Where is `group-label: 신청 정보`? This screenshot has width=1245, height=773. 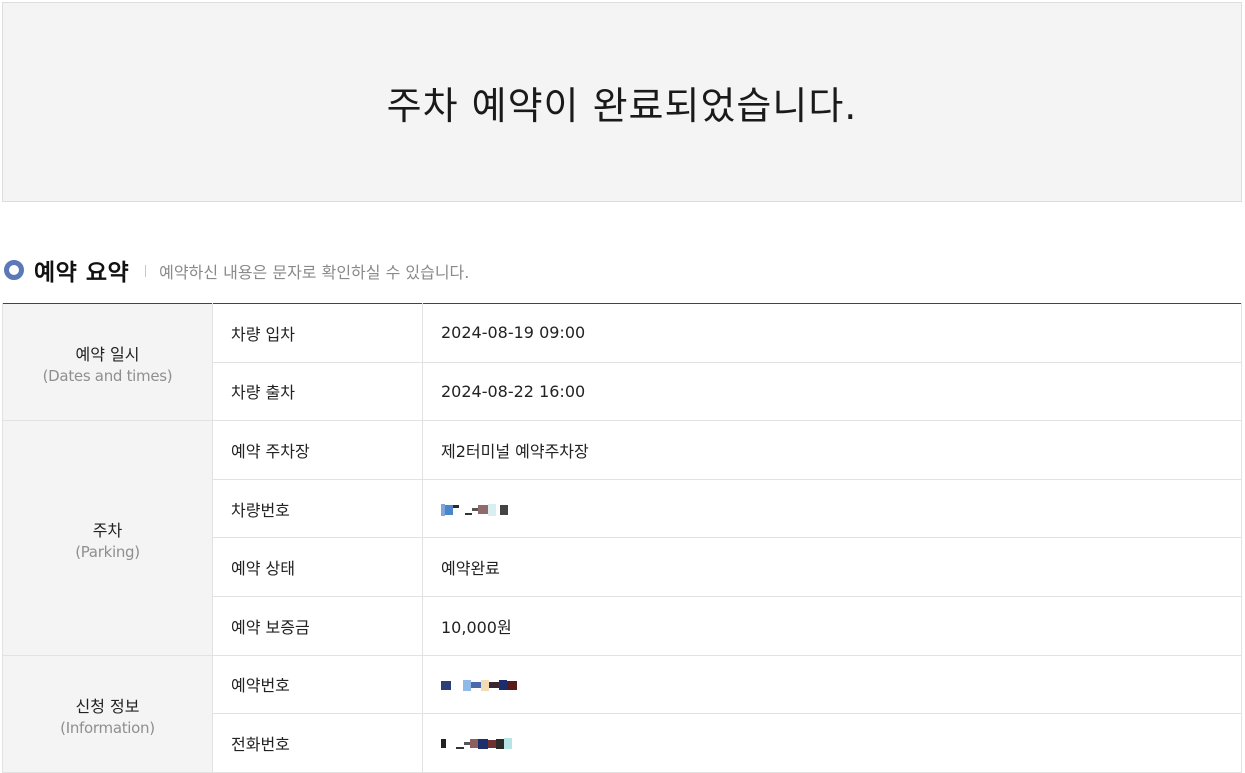 group-label: 신청 정보 is located at coordinates (107, 706).